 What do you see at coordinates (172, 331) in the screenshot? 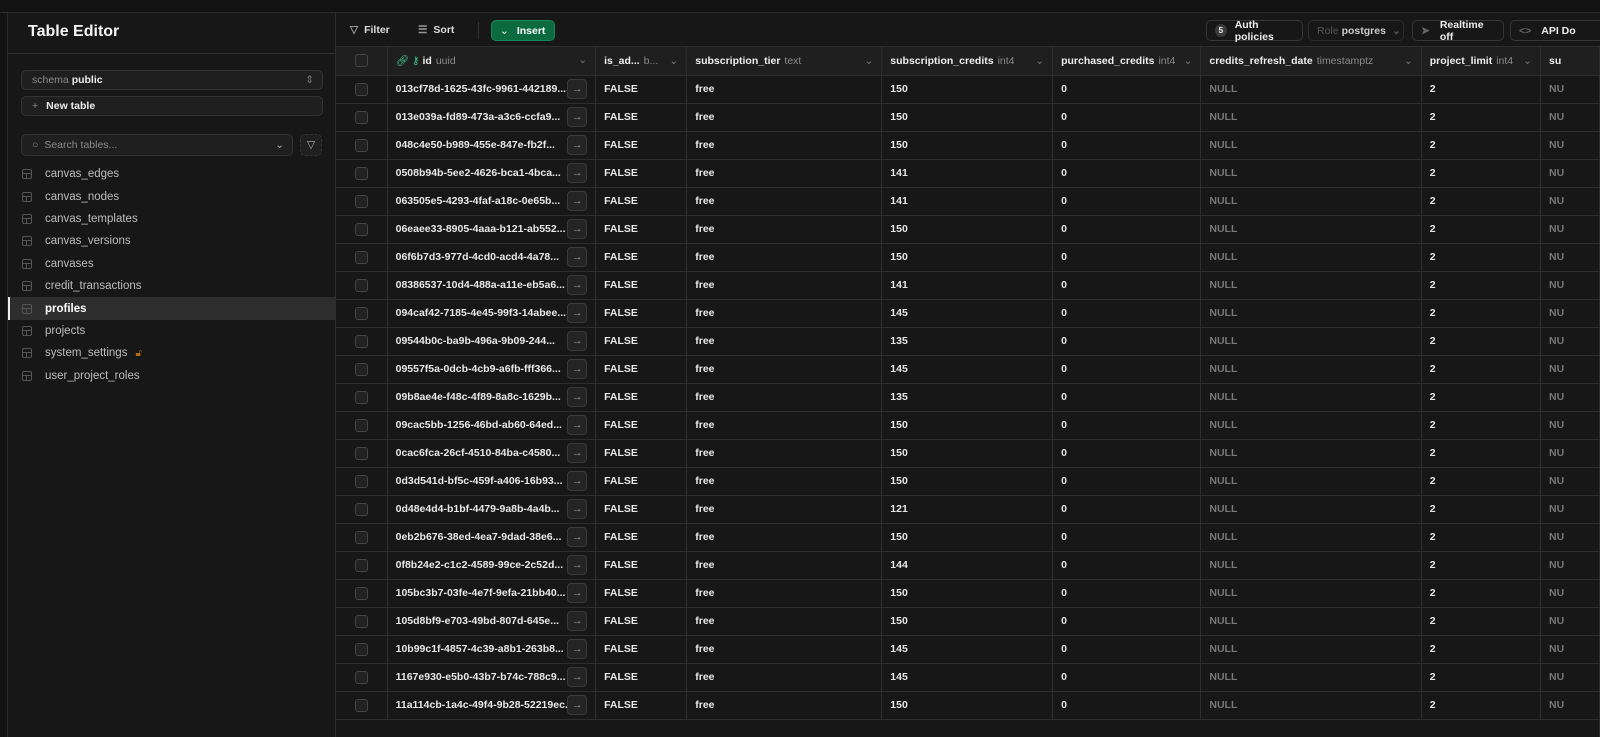
I see `sidebar-item-projects: projects` at bounding box center [172, 331].